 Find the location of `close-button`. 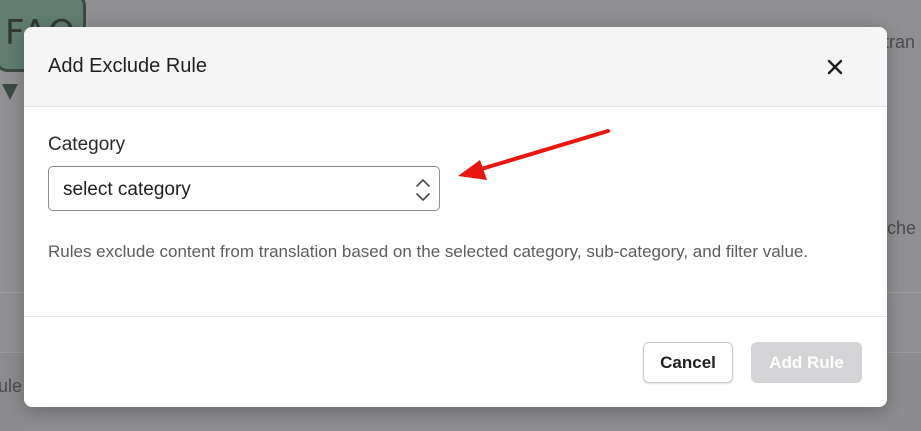

close-button is located at coordinates (835, 67).